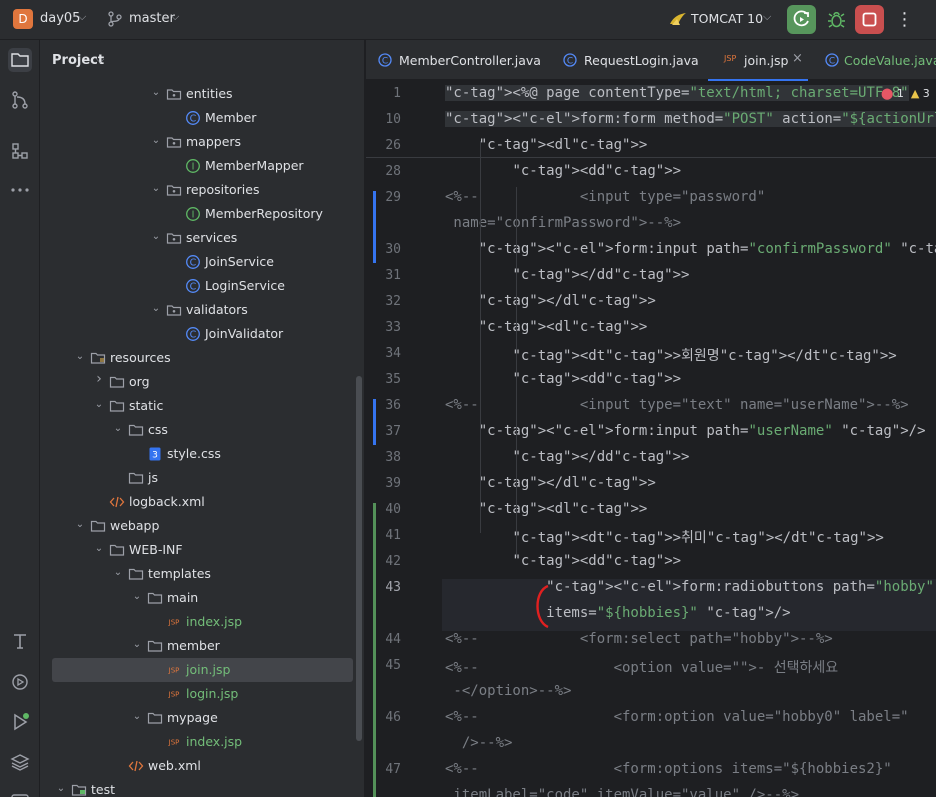  Describe the element at coordinates (758, 60) in the screenshot. I see `tab-join-jsp: JSP join.jsp ×` at that location.